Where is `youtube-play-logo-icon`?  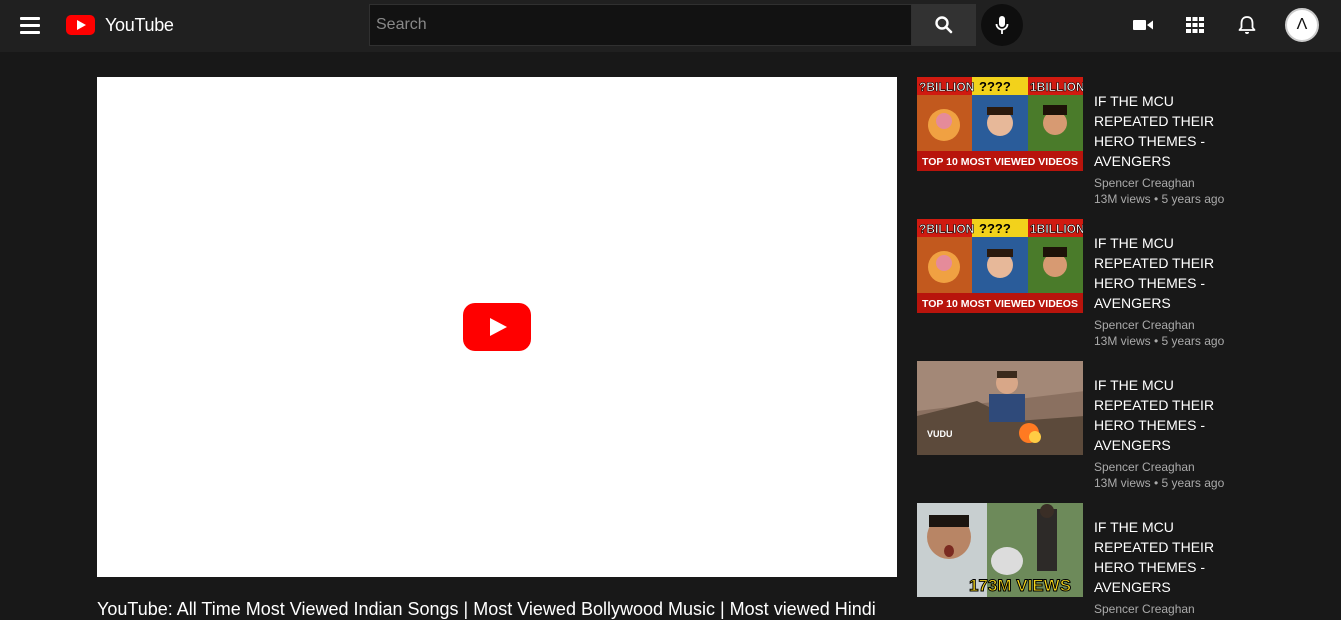 youtube-play-logo-icon is located at coordinates (80, 25).